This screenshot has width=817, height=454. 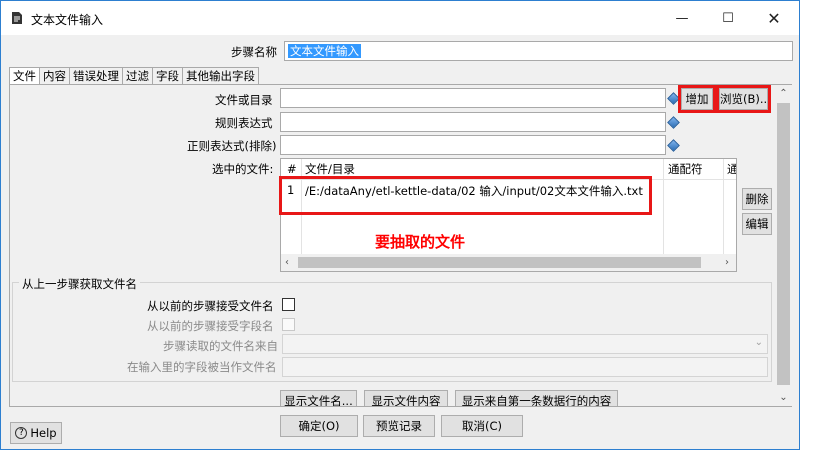 I want to click on scroll-down-icon: ⌄, so click(x=783, y=397).